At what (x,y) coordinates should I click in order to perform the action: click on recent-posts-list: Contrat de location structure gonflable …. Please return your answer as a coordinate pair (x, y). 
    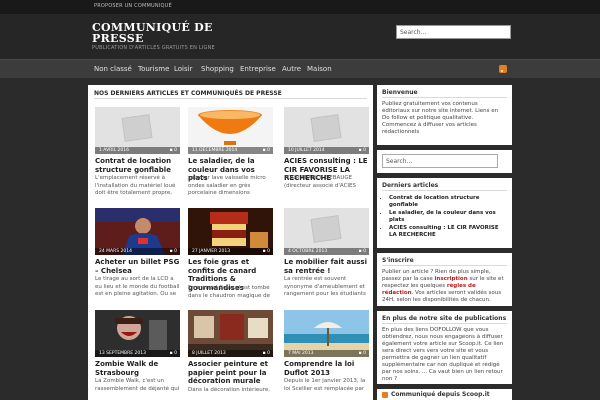
    Looking at the image, I should click on (448, 217).